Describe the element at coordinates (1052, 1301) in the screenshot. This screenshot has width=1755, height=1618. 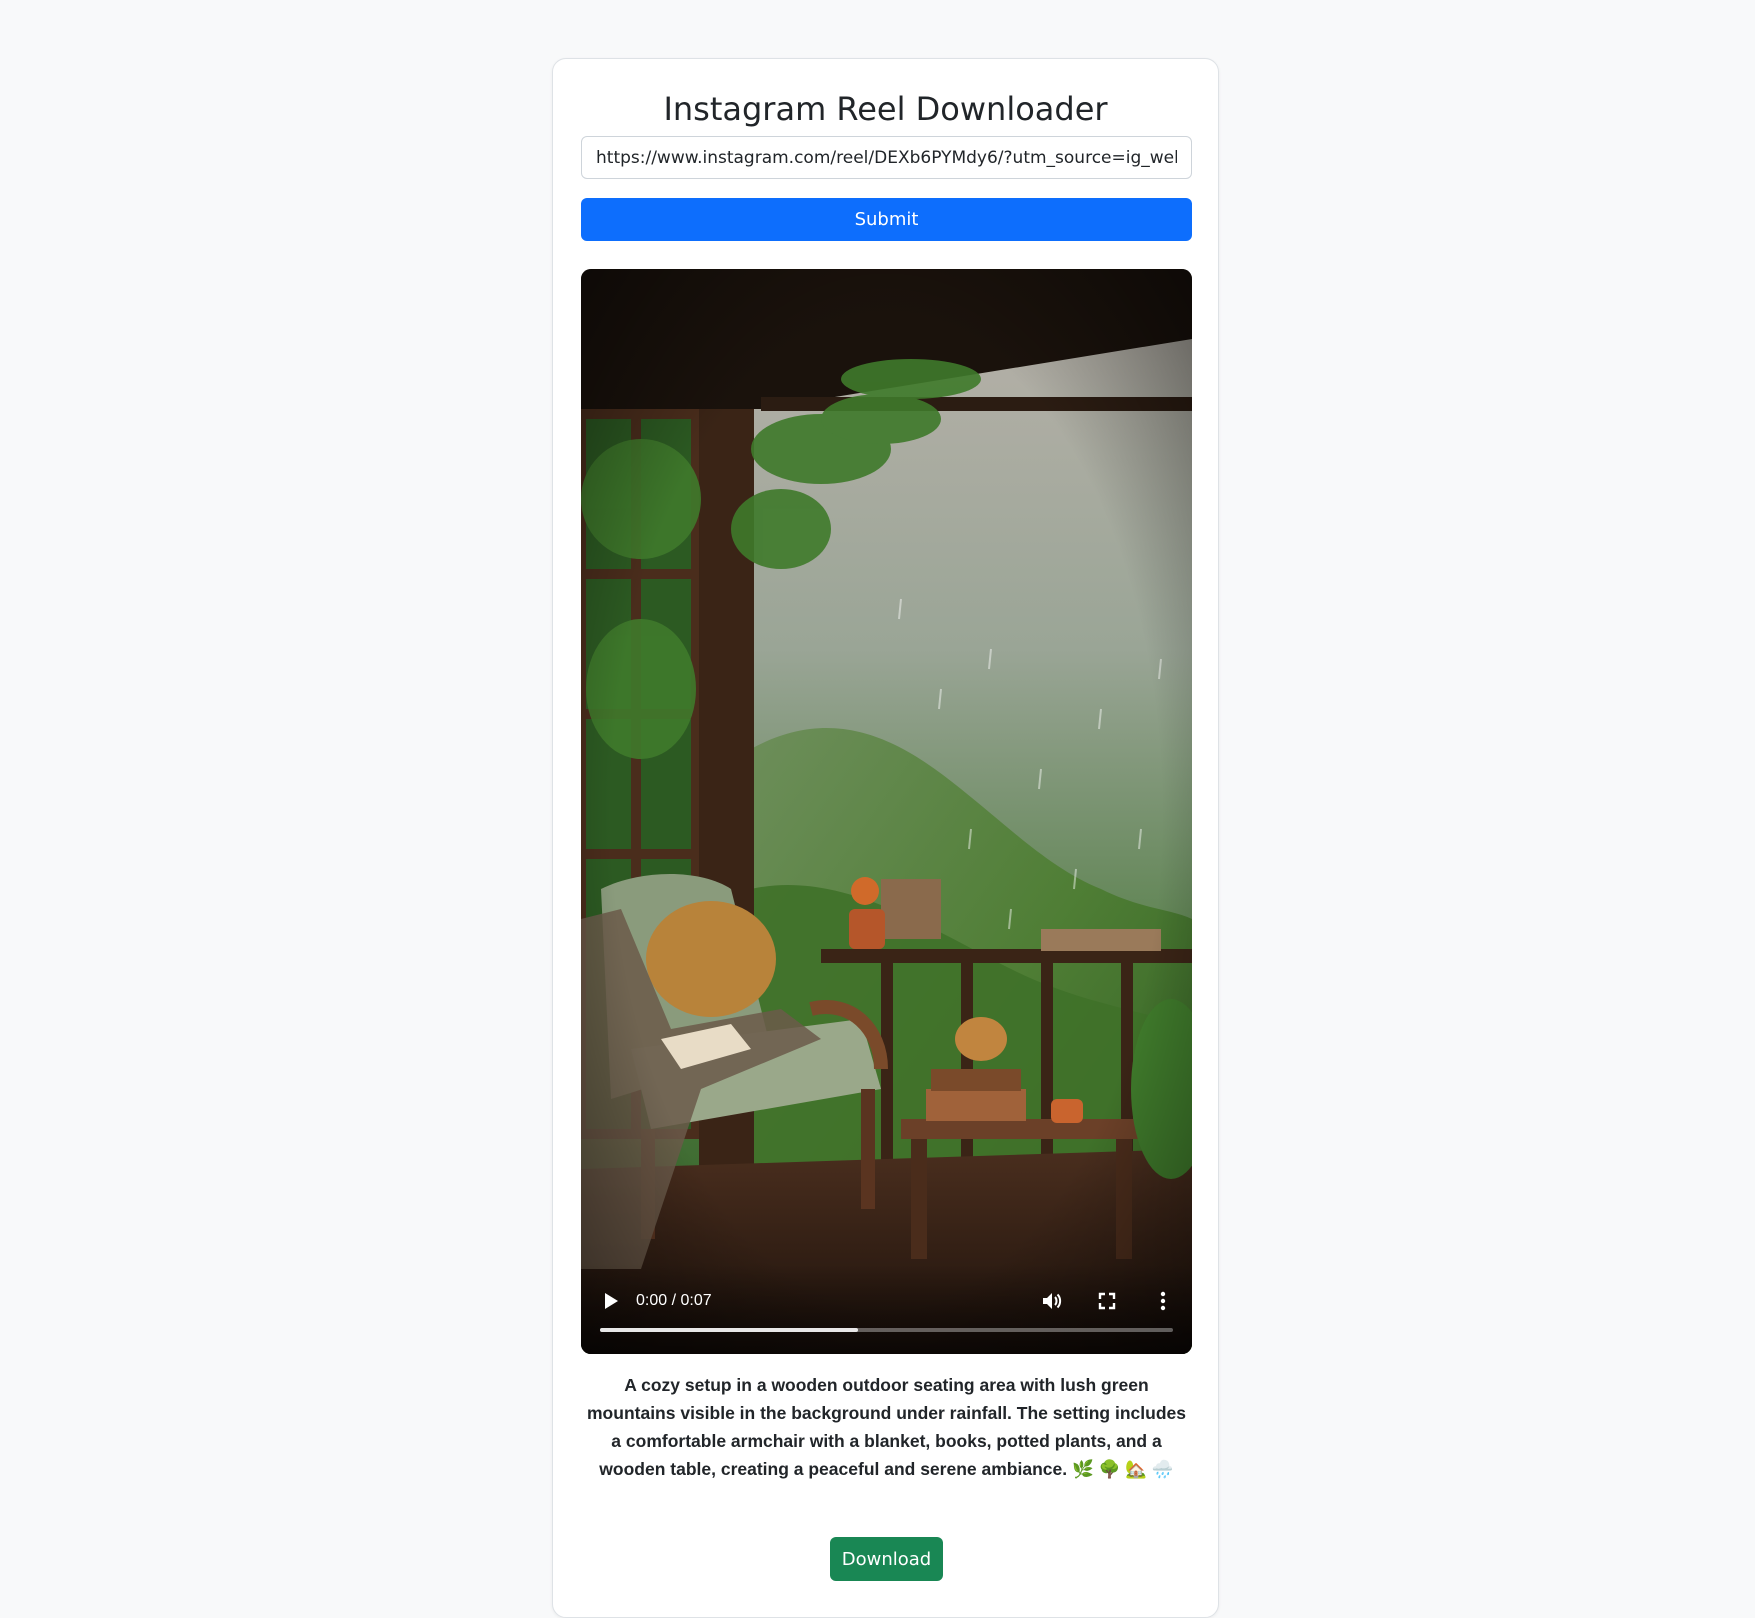
I see `volume-icon` at that location.